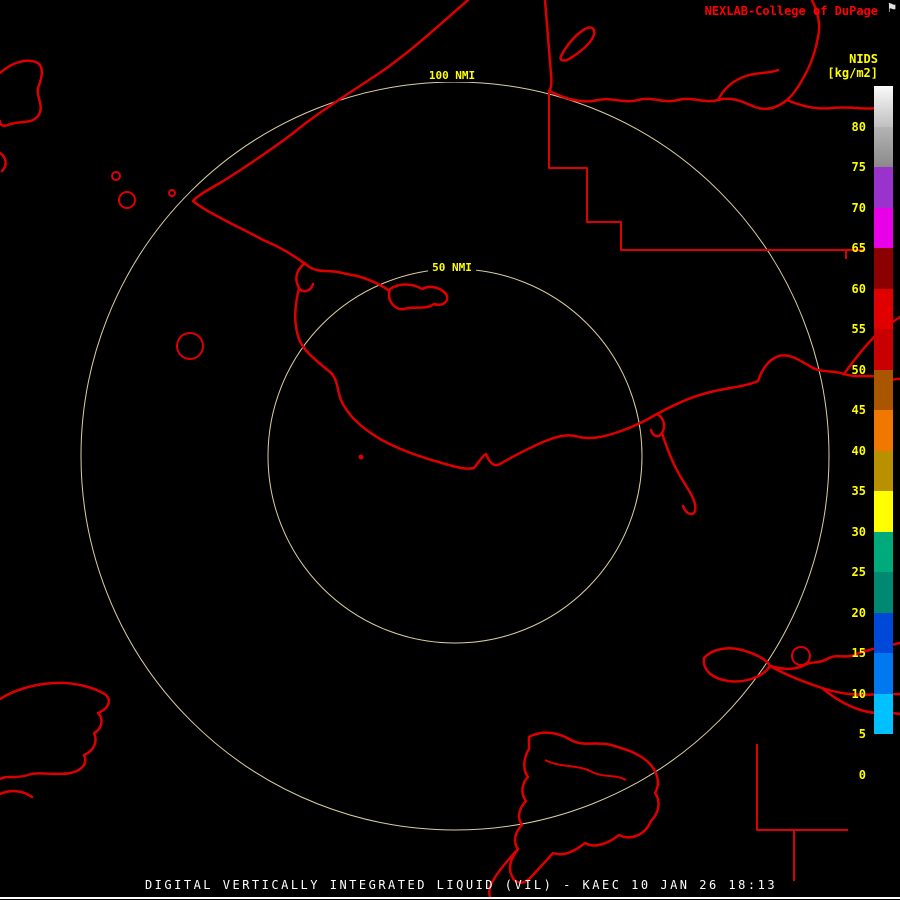  What do you see at coordinates (842, 436) in the screenshot?
I see `colorbar-ticks: 80 75 70 65 60 55 50 45 40 35 30 25 20 15 10 5 0` at bounding box center [842, 436].